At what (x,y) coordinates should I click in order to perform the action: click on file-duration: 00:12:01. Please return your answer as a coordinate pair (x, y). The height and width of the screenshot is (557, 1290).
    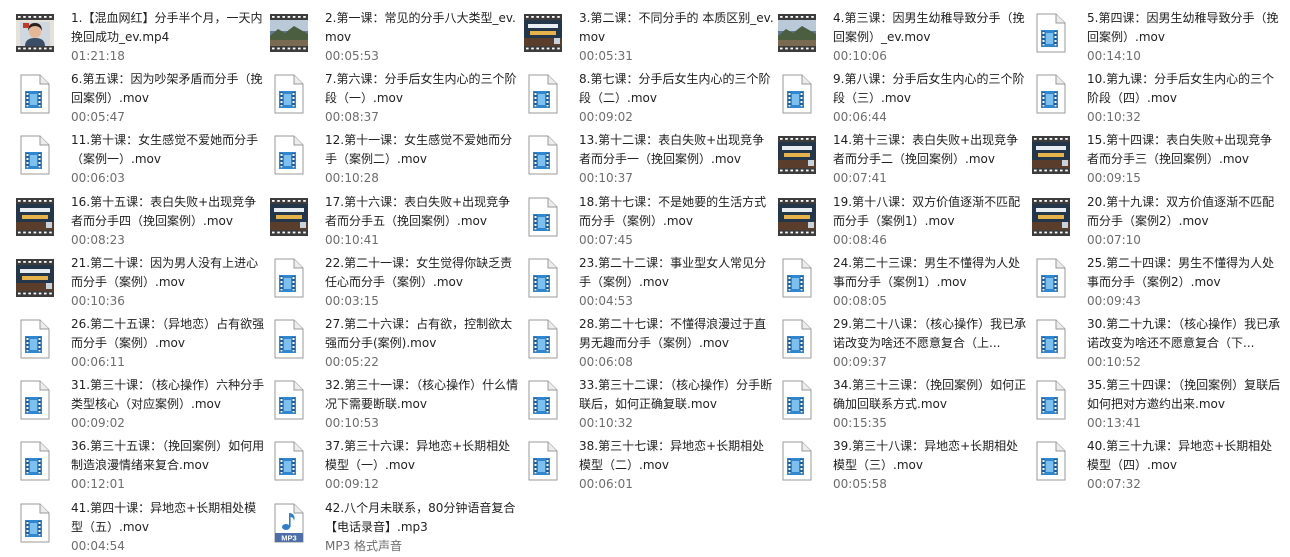
    Looking at the image, I should click on (98, 484).